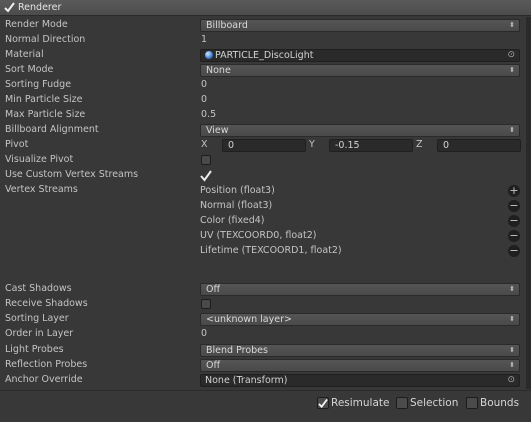 This screenshot has height=422, width=531. I want to click on min-particle-size-field: 0, so click(204, 99).